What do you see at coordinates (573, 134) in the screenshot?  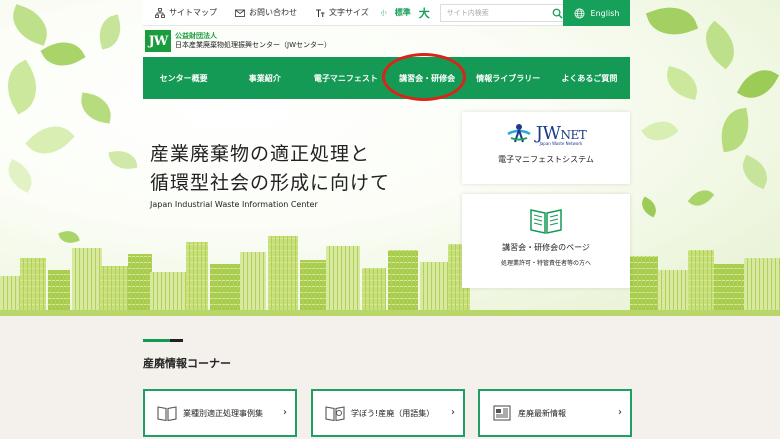 I see `jwnet-logo-text2: NET` at bounding box center [573, 134].